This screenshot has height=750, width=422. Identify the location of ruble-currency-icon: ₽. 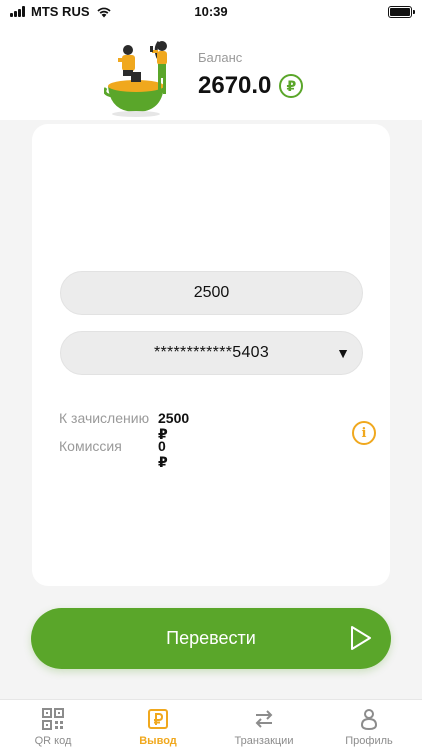
(291, 86).